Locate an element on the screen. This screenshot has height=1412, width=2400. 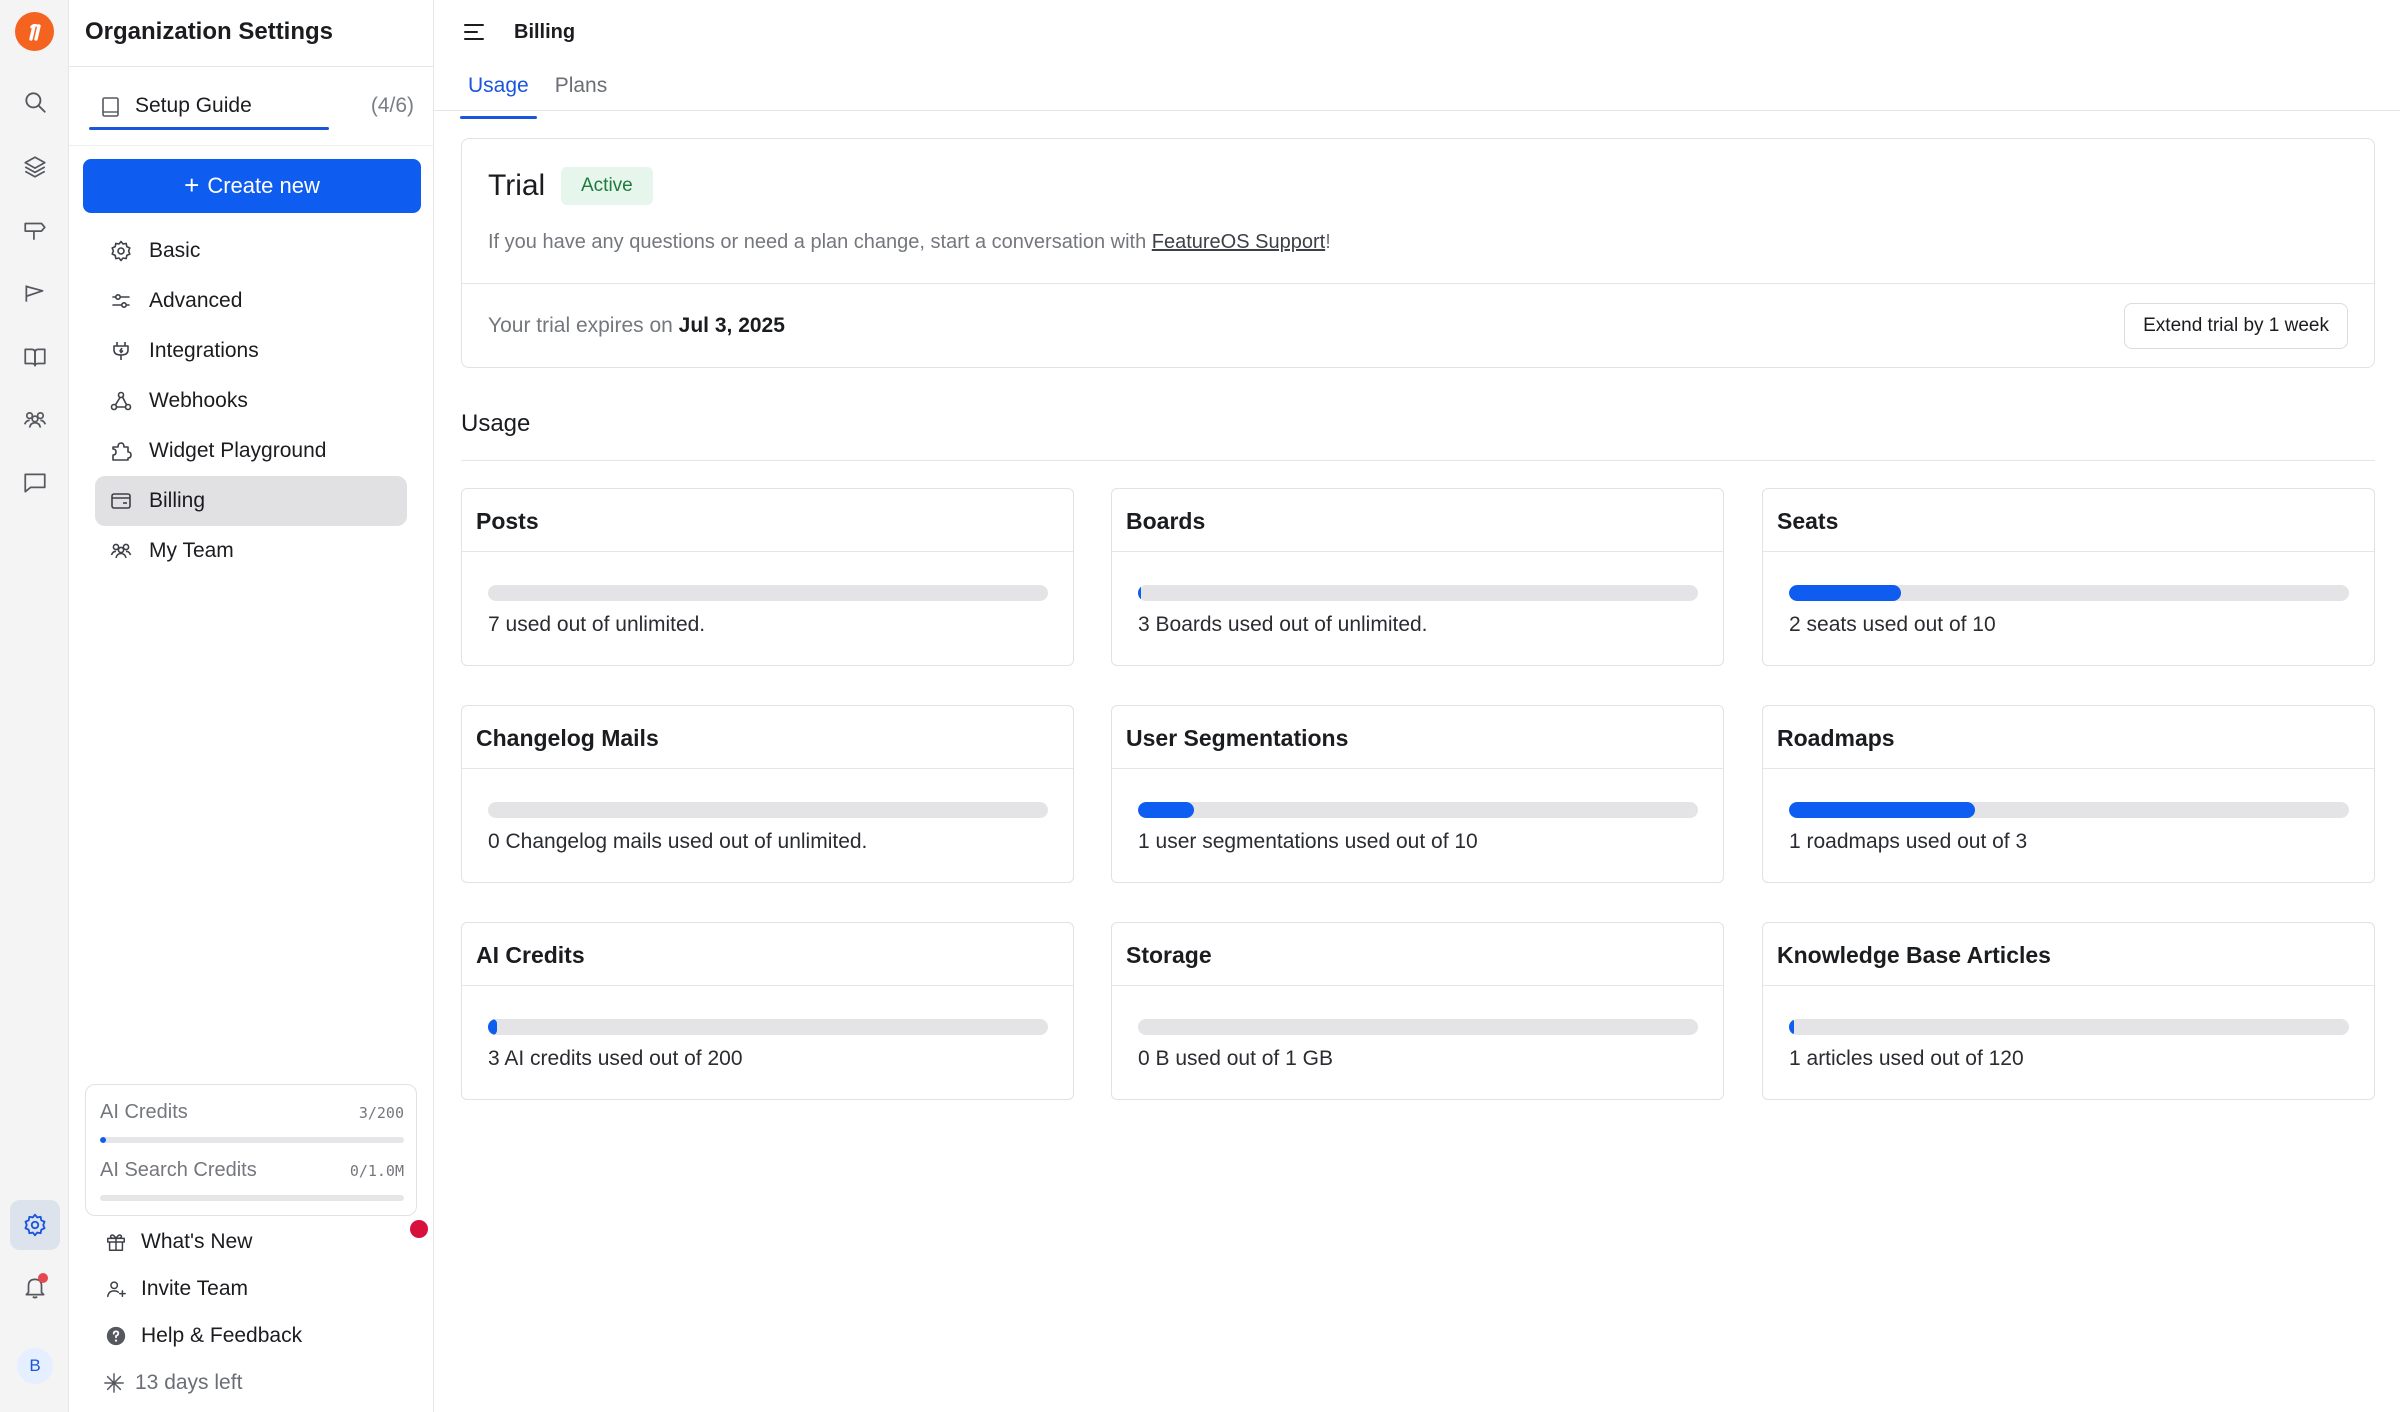
invite-team-link: Invite Team is located at coordinates (254, 1288).